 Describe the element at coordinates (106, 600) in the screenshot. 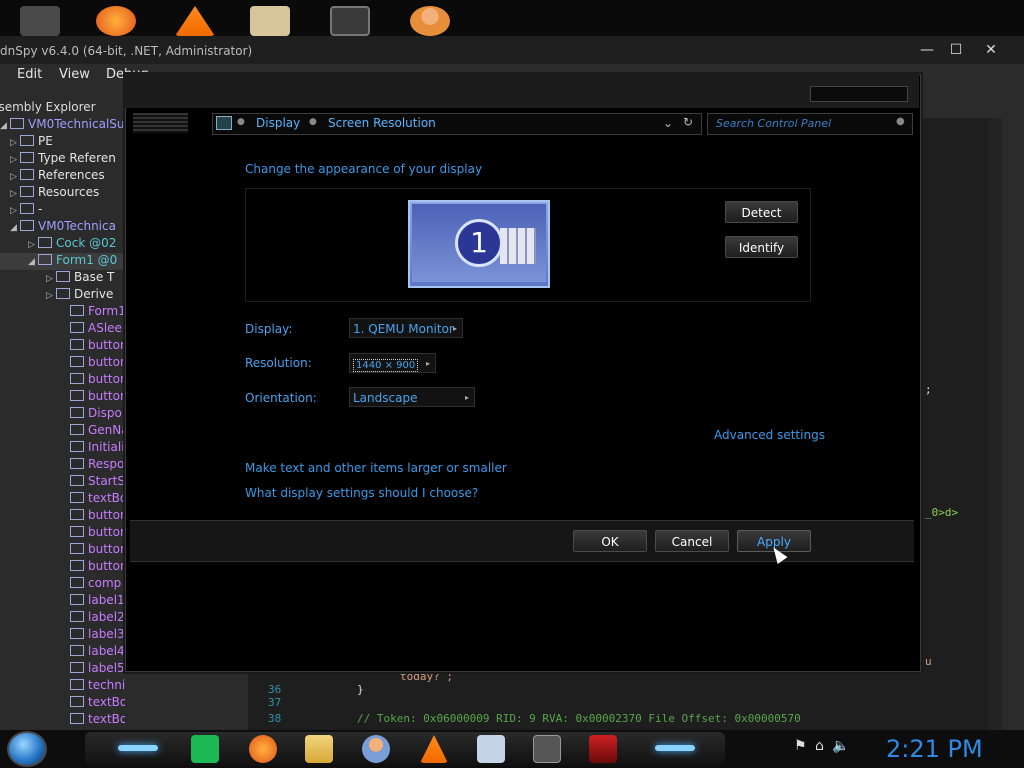

I see `tree-item-label: label1` at that location.